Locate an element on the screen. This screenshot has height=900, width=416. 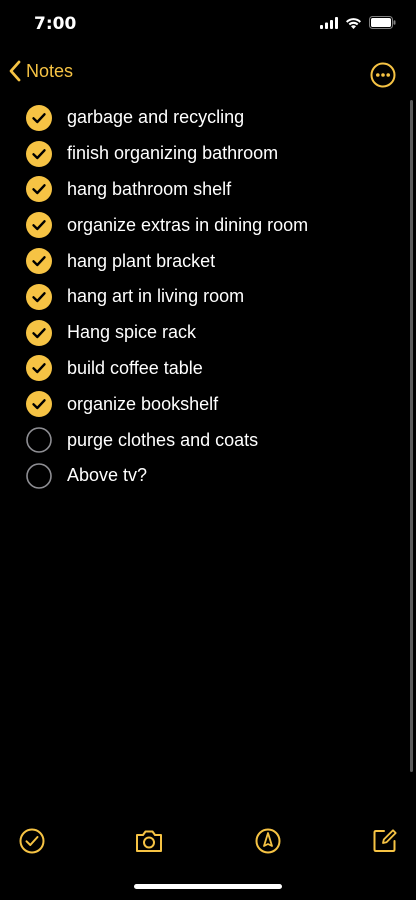
status-bar: 7:00 is located at coordinates (208, 24).